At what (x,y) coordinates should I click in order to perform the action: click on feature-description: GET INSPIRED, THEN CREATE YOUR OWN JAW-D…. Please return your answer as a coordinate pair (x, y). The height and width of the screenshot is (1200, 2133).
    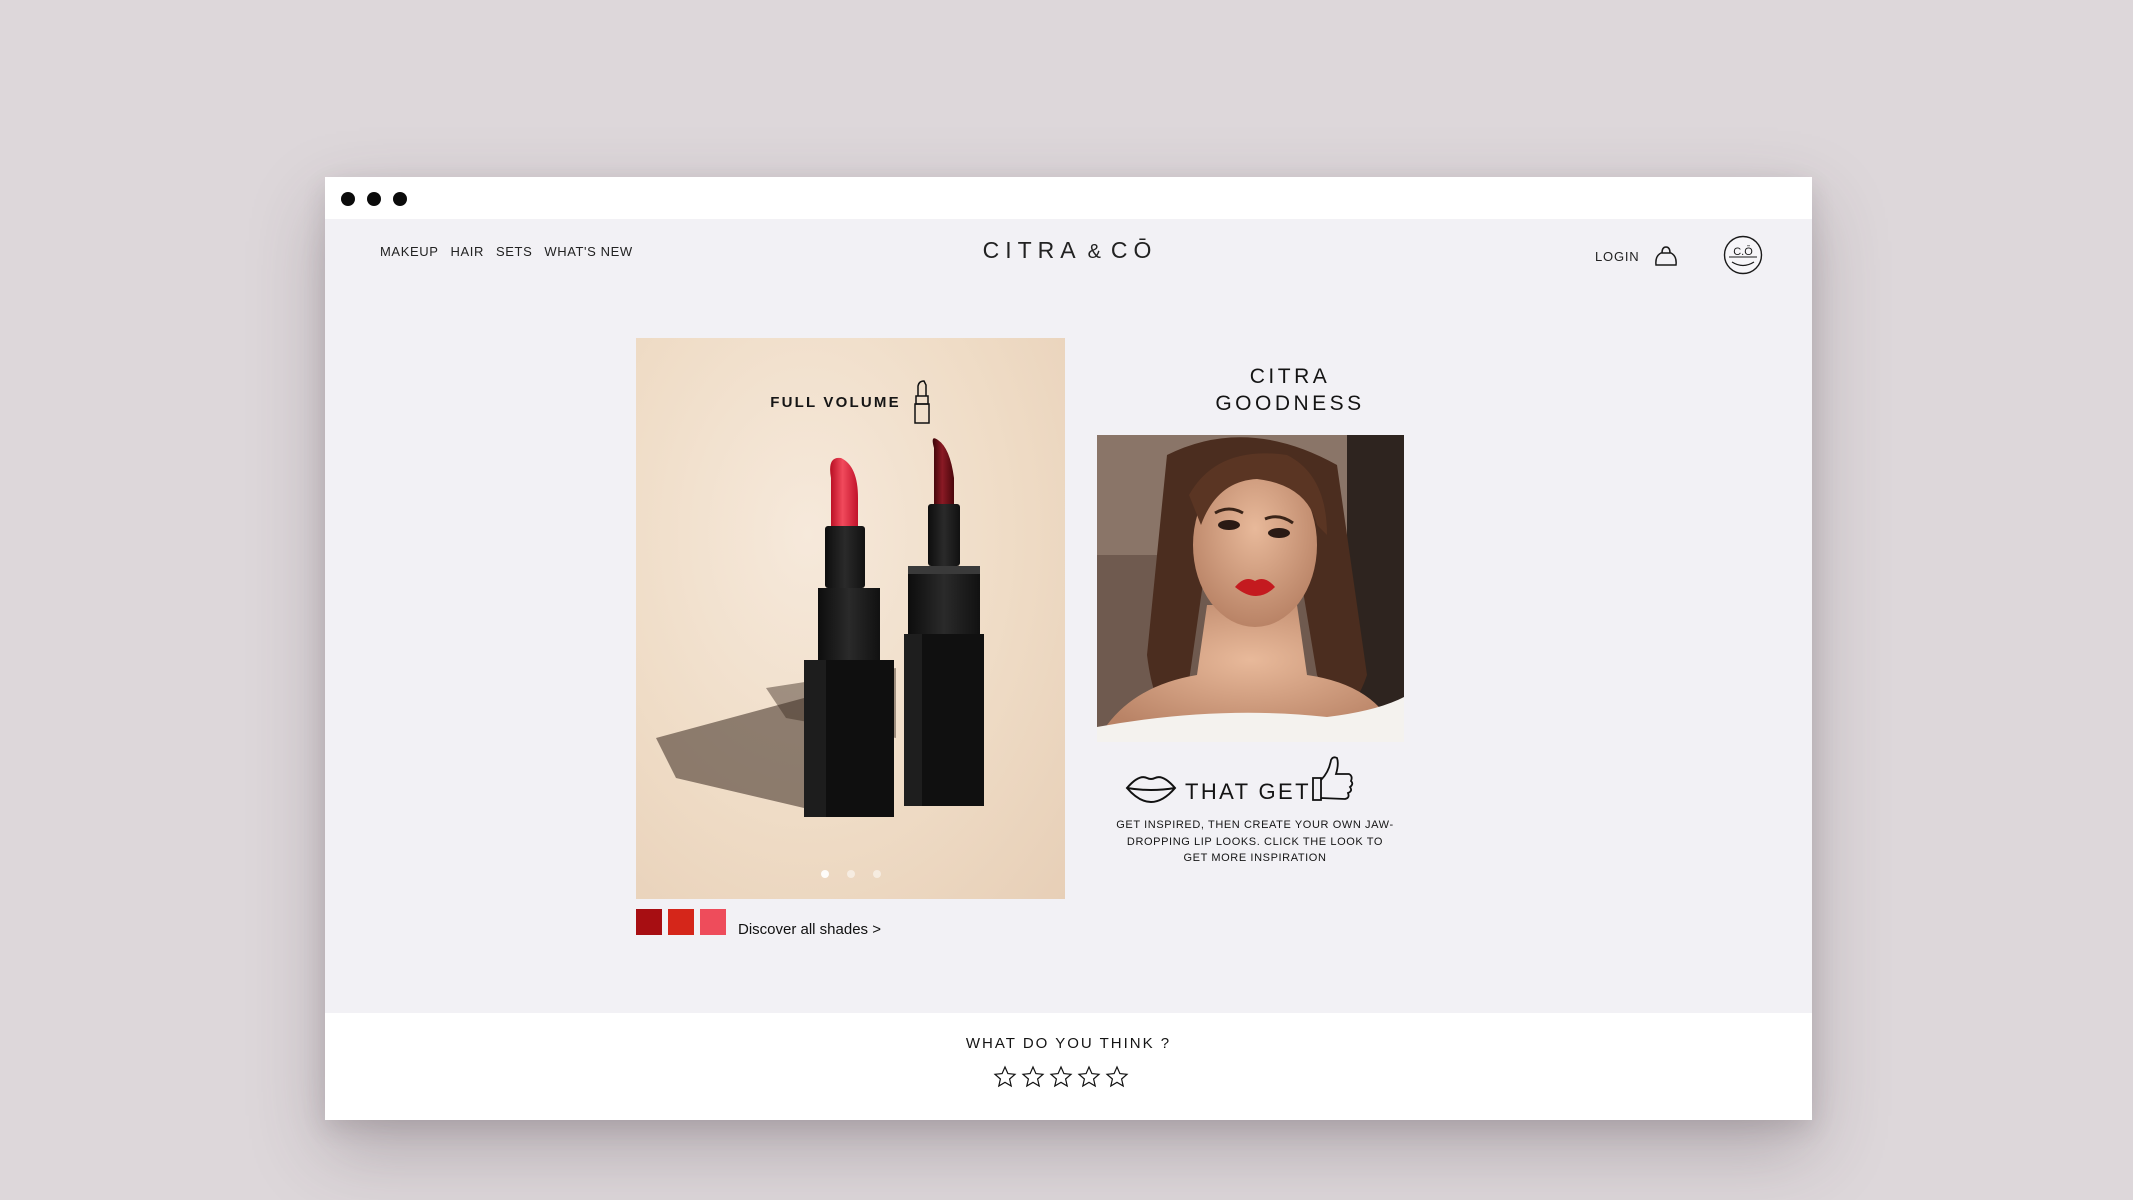
    Looking at the image, I should click on (1255, 841).